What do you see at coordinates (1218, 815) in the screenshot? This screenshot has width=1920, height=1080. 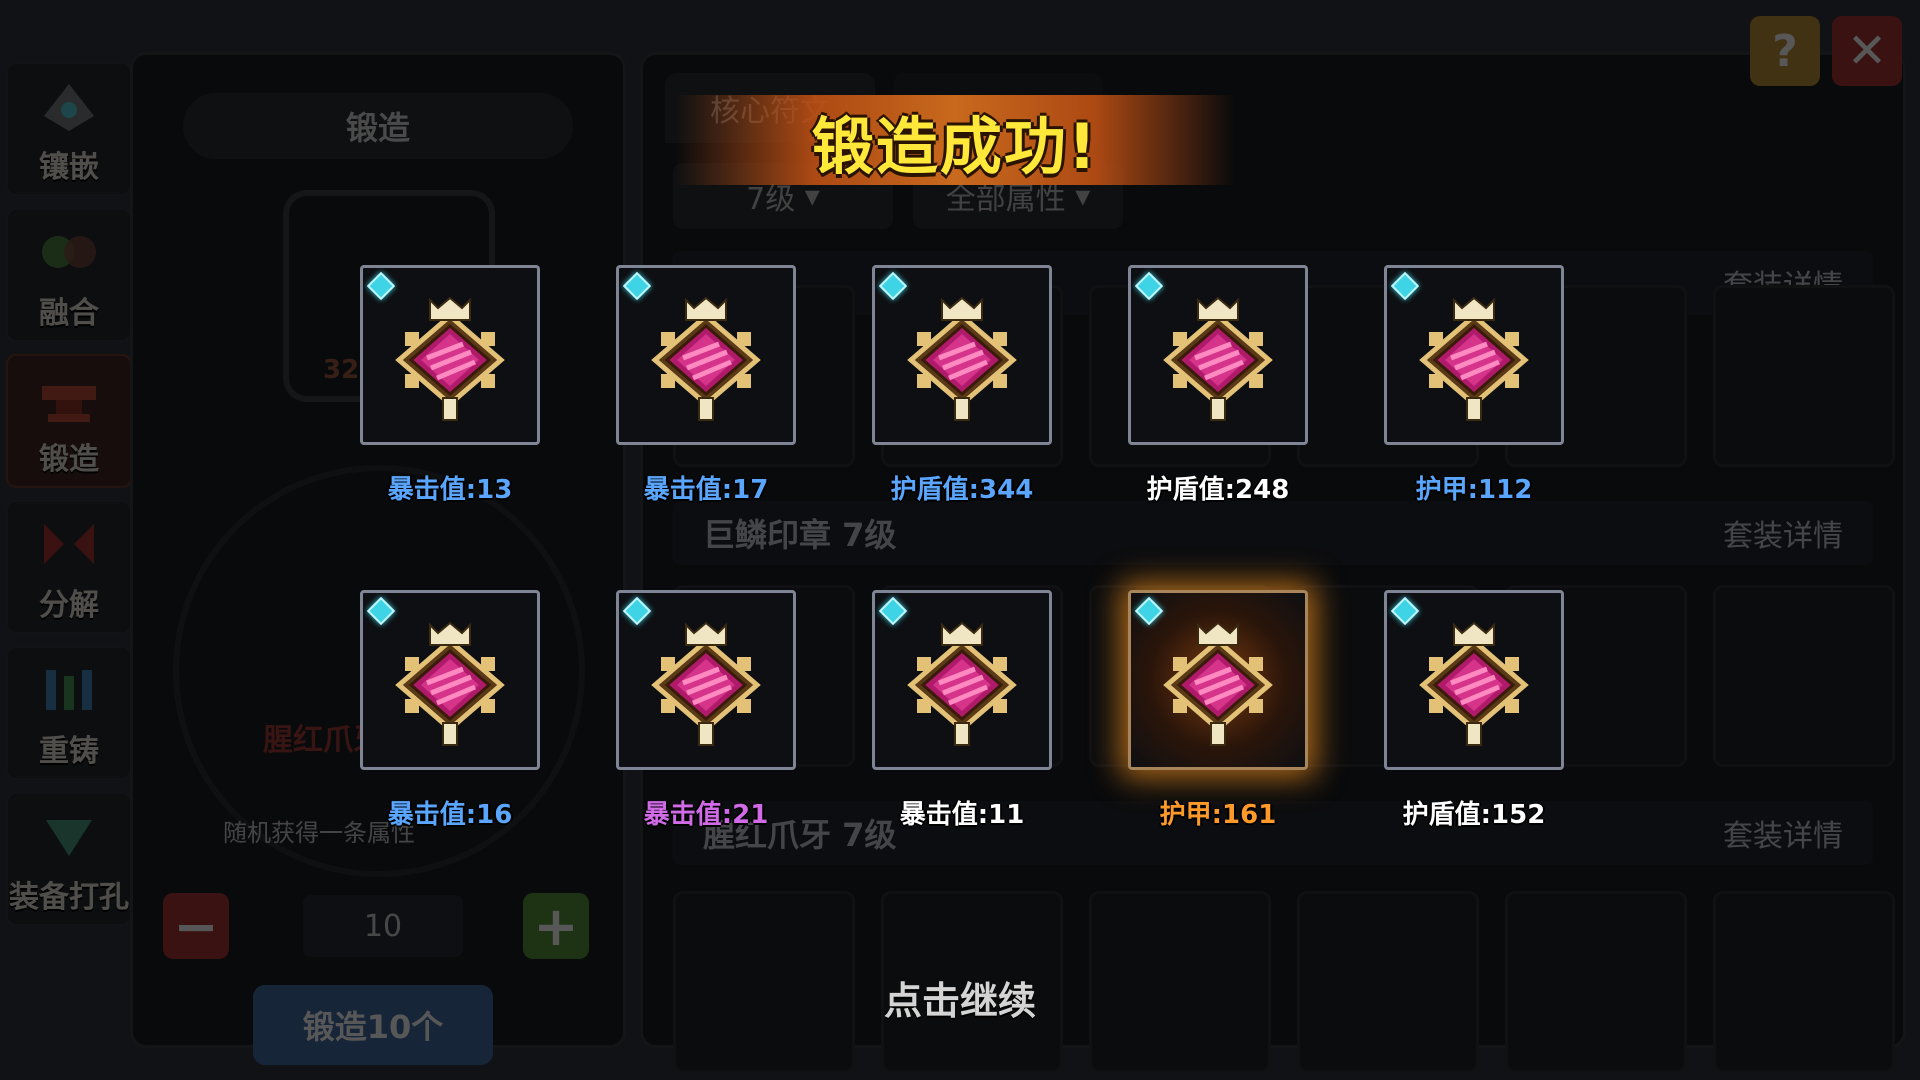 I see `result-stat-label: 护甲:161` at bounding box center [1218, 815].